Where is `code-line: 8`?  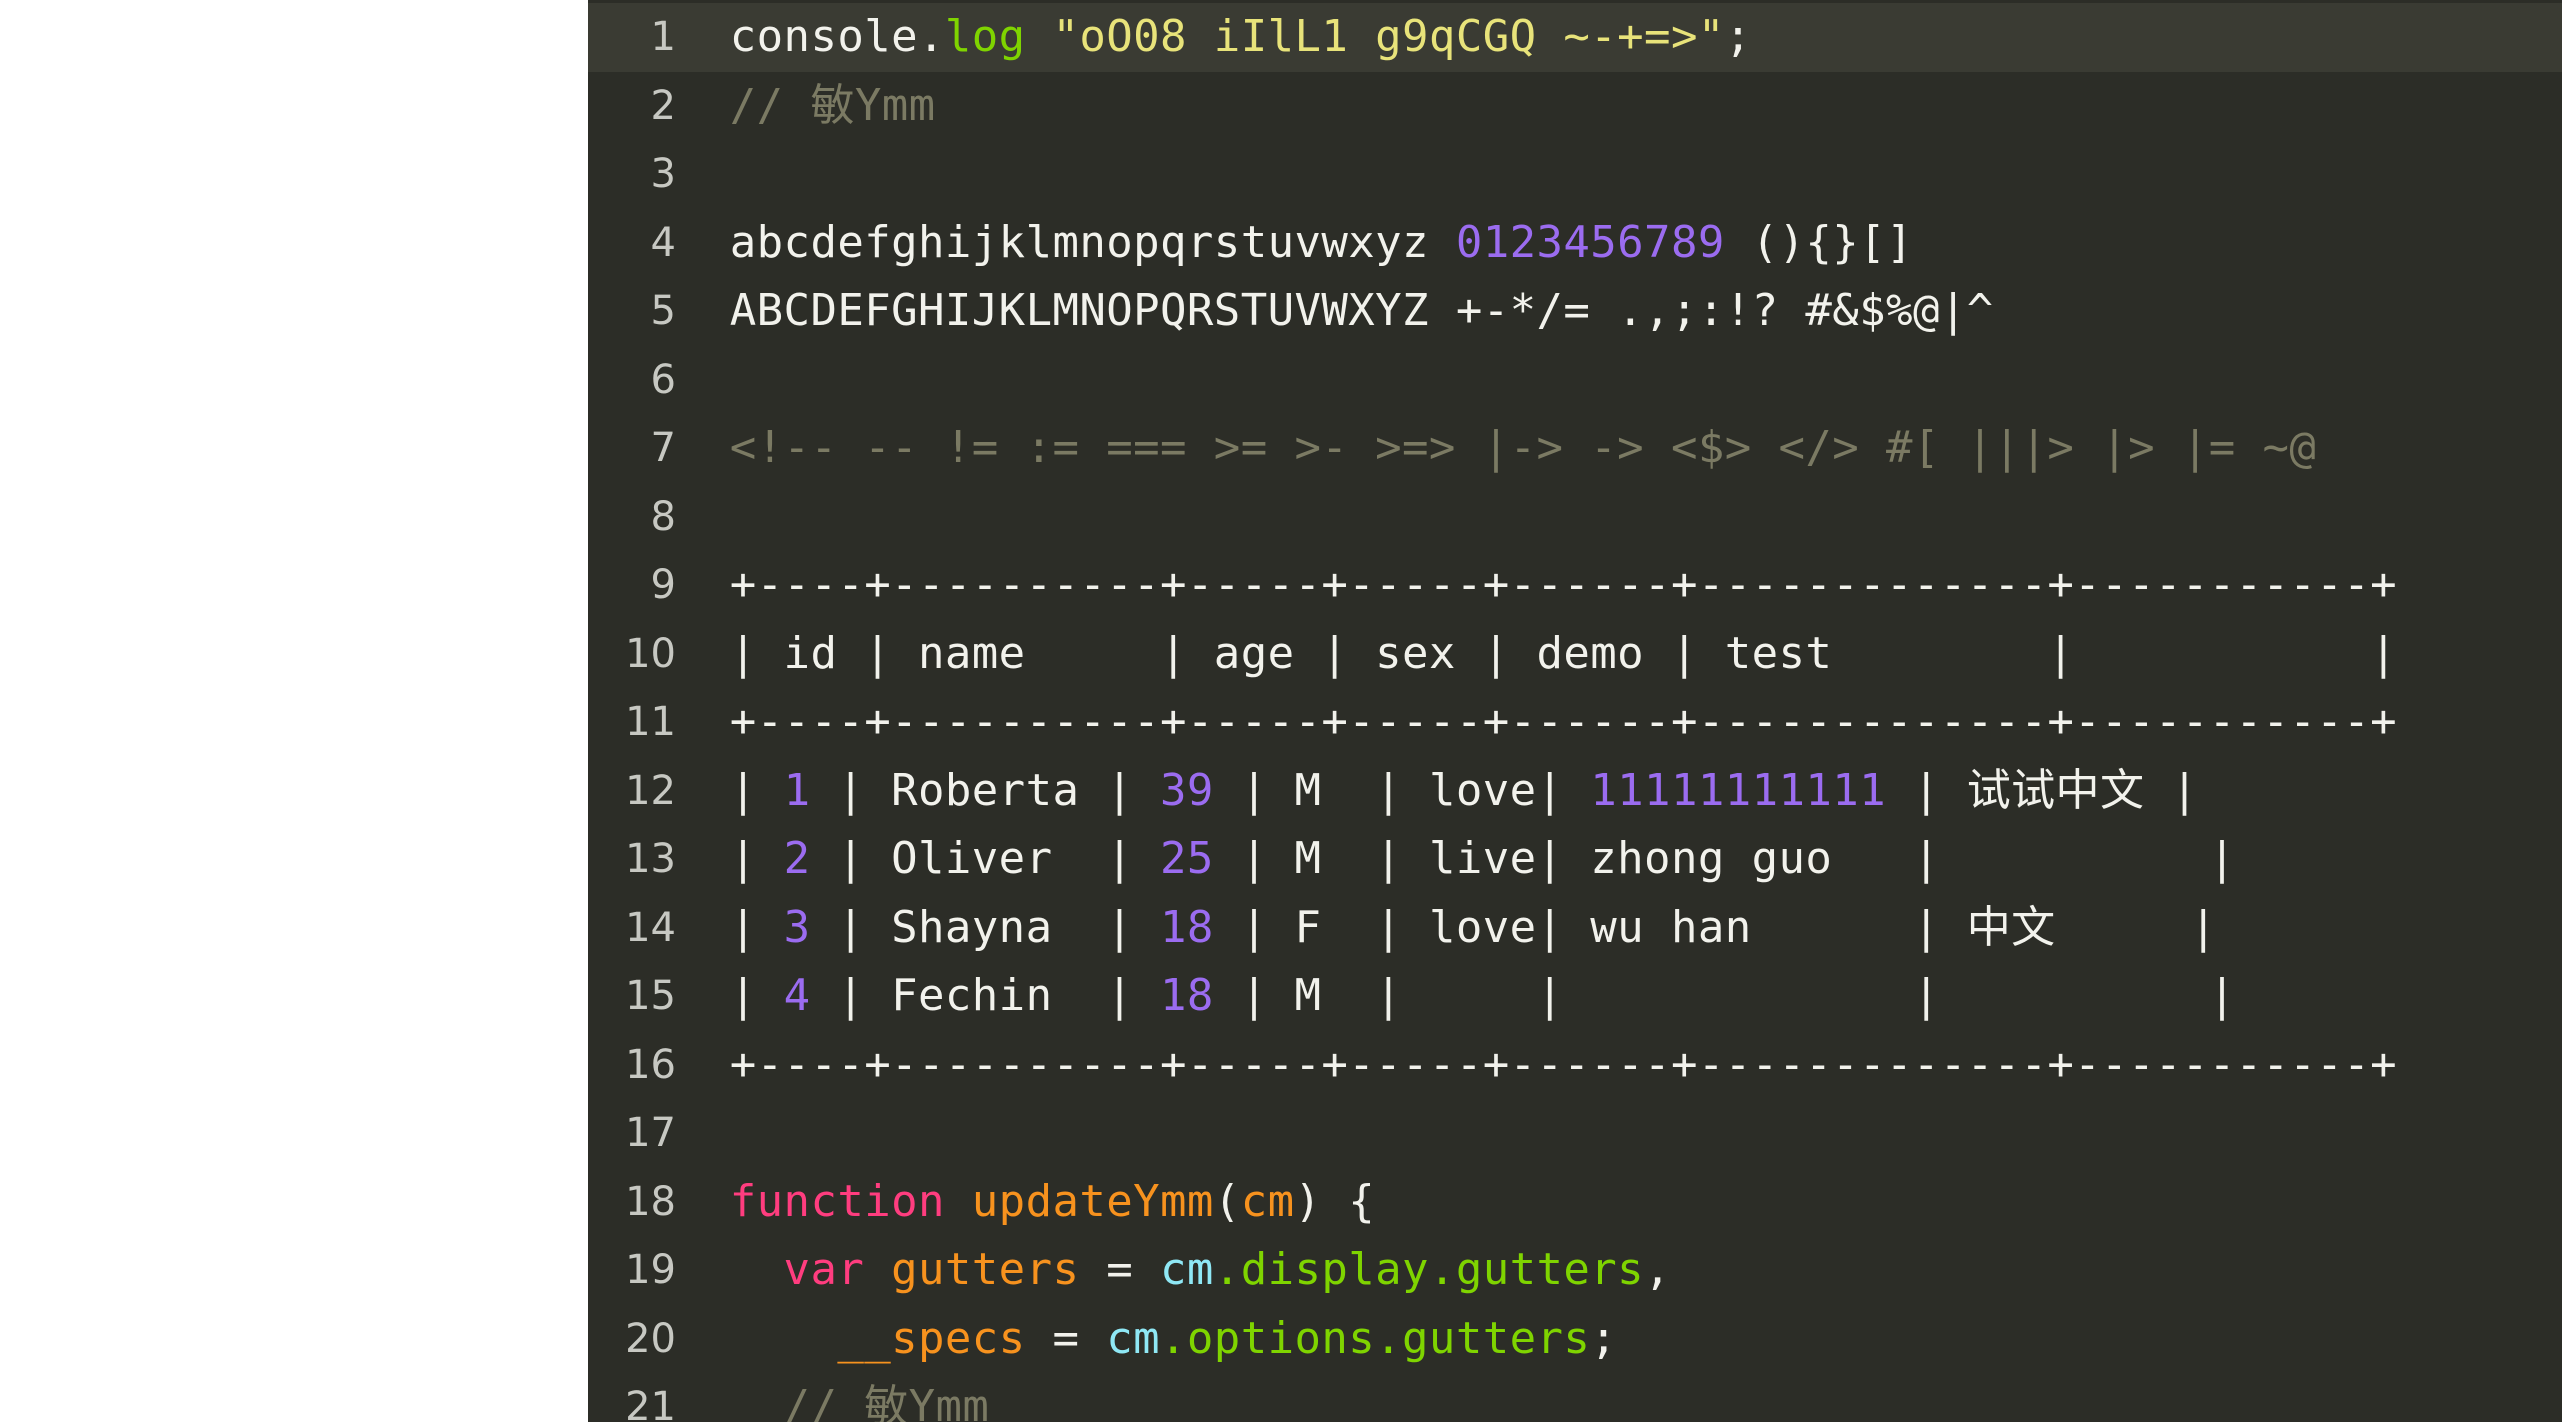
code-line: 8 is located at coordinates (1575, 517).